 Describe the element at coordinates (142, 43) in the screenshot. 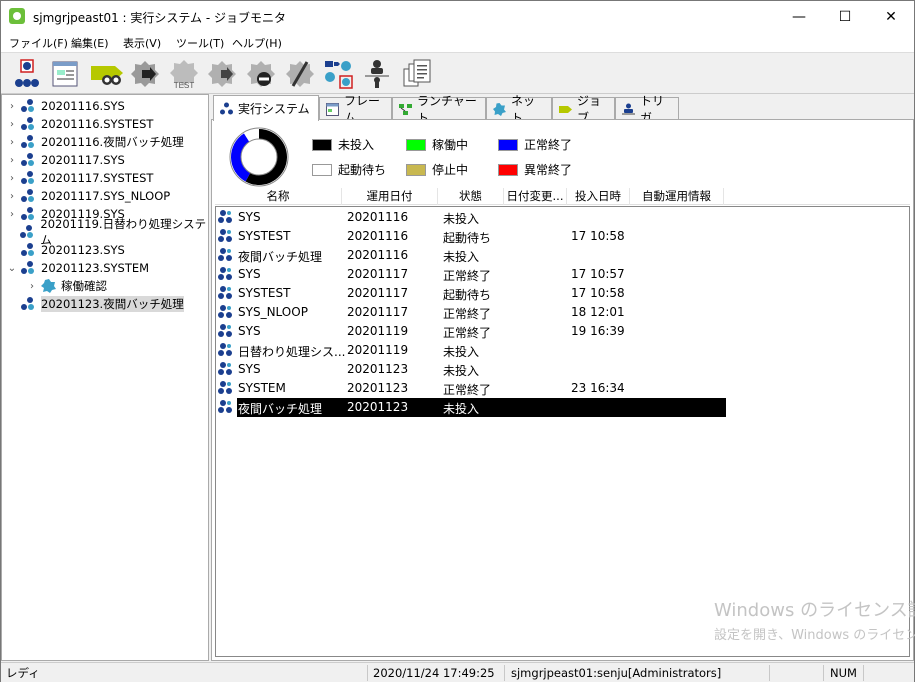

I see `menu-view: 表示(V)` at that location.